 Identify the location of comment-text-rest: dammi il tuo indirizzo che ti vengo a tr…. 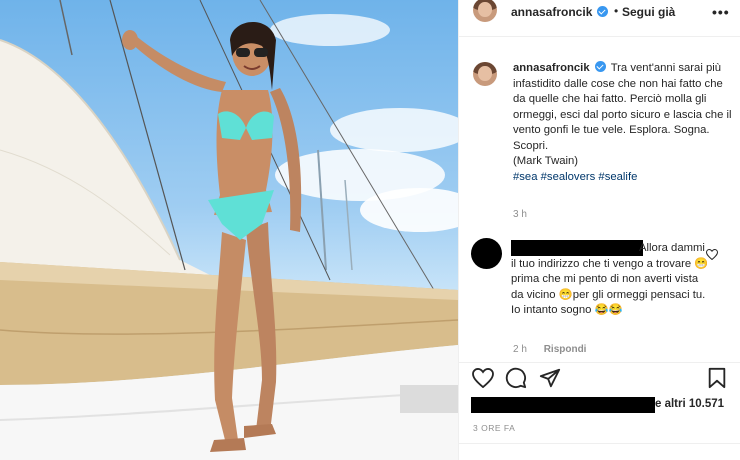
(610, 279).